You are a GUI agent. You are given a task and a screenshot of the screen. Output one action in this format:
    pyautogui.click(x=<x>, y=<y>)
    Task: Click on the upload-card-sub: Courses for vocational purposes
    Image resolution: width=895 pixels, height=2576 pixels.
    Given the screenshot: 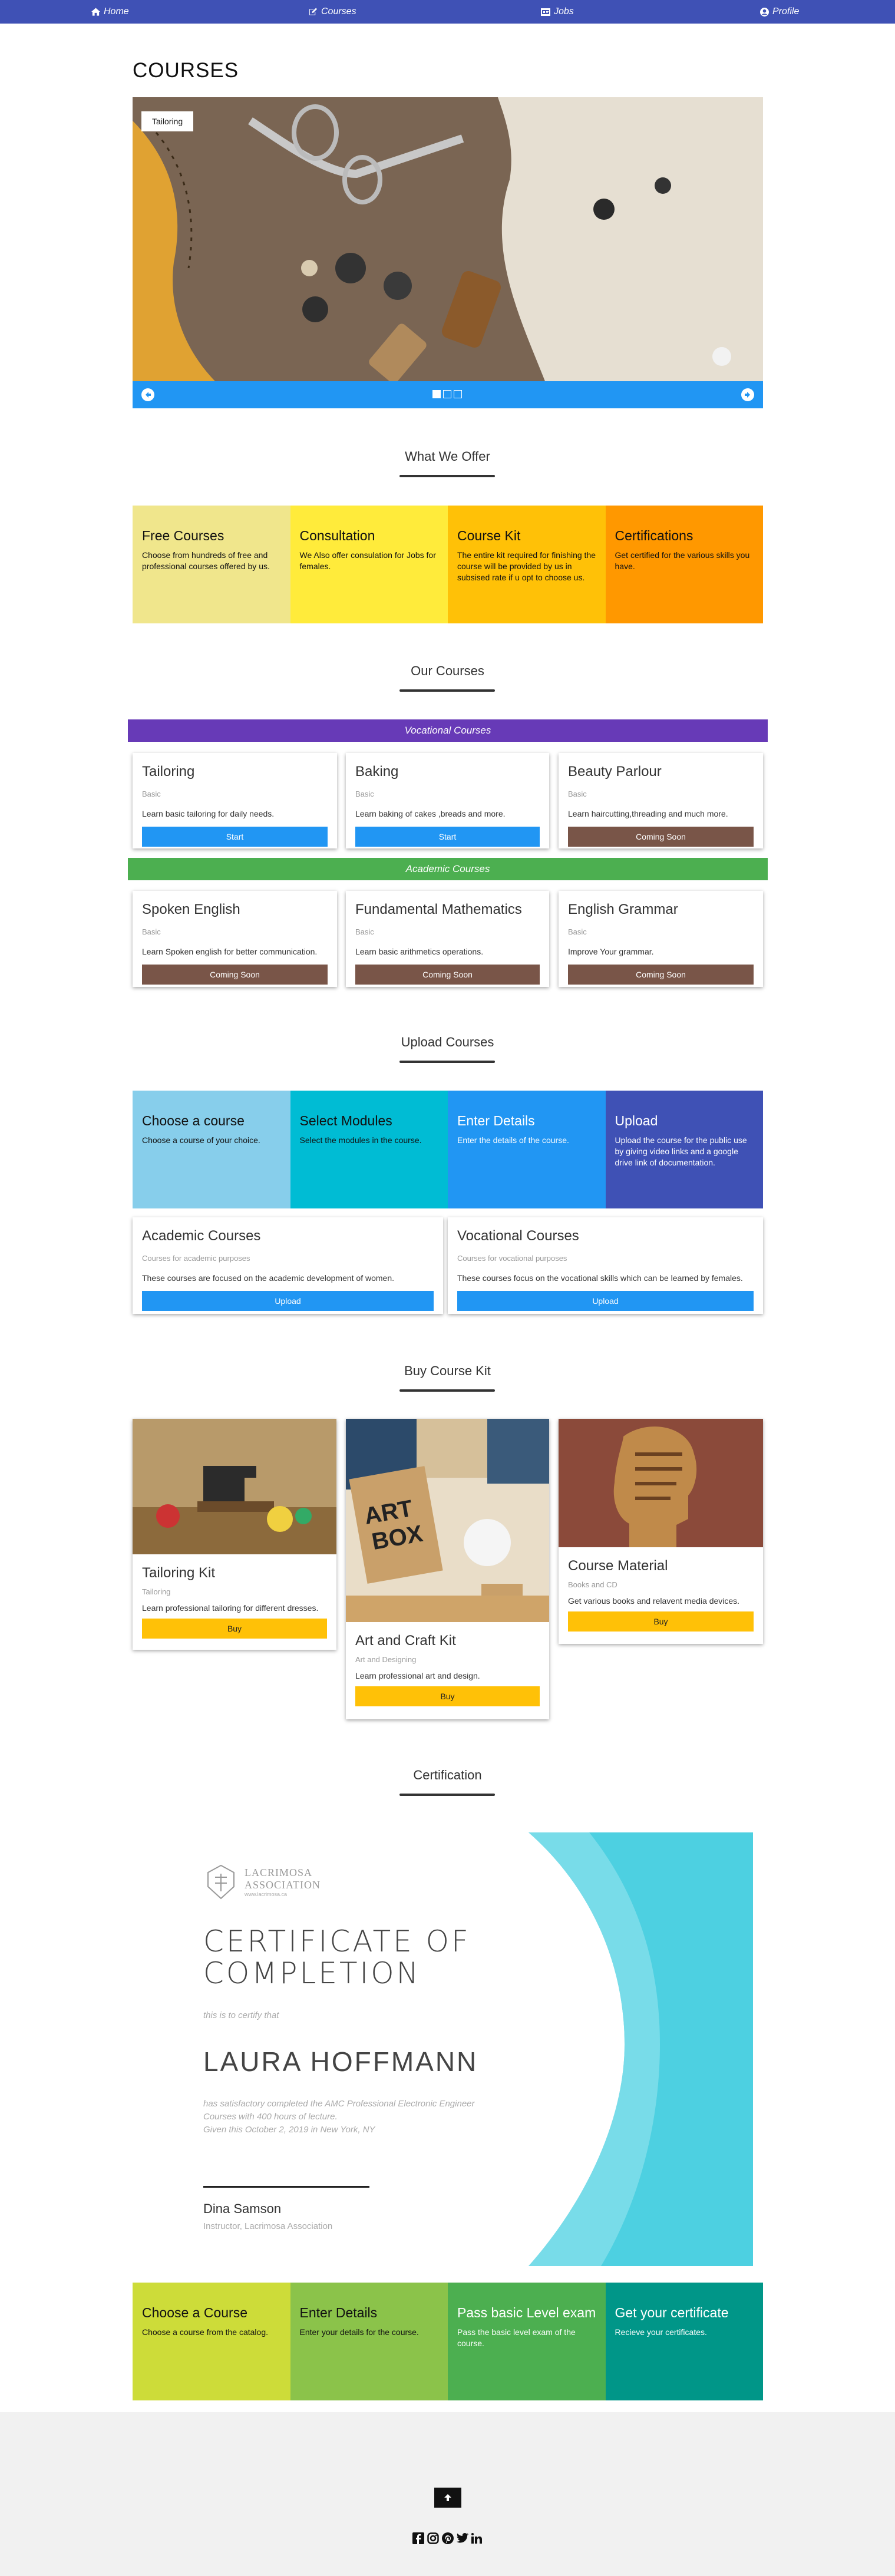 What is the action you would take?
    pyautogui.click(x=512, y=1259)
    